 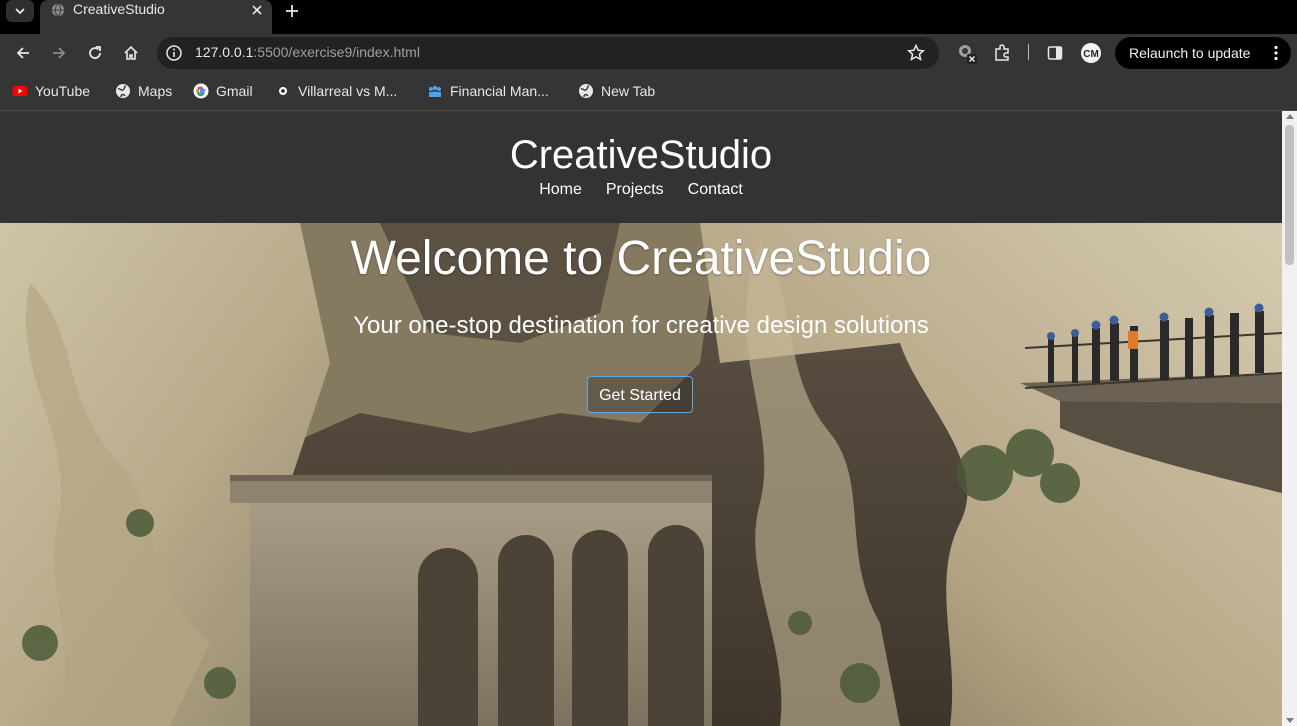 I want to click on puzzle-icon, so click(x=1002, y=52).